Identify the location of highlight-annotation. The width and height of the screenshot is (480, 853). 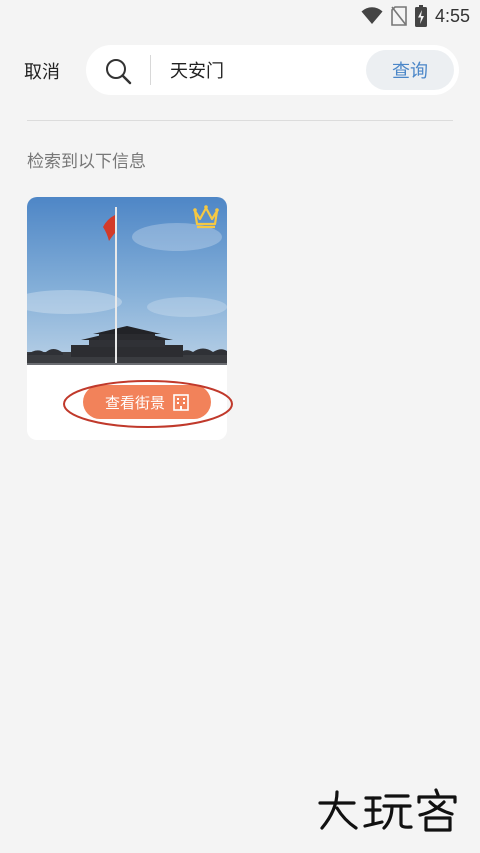
(148, 404).